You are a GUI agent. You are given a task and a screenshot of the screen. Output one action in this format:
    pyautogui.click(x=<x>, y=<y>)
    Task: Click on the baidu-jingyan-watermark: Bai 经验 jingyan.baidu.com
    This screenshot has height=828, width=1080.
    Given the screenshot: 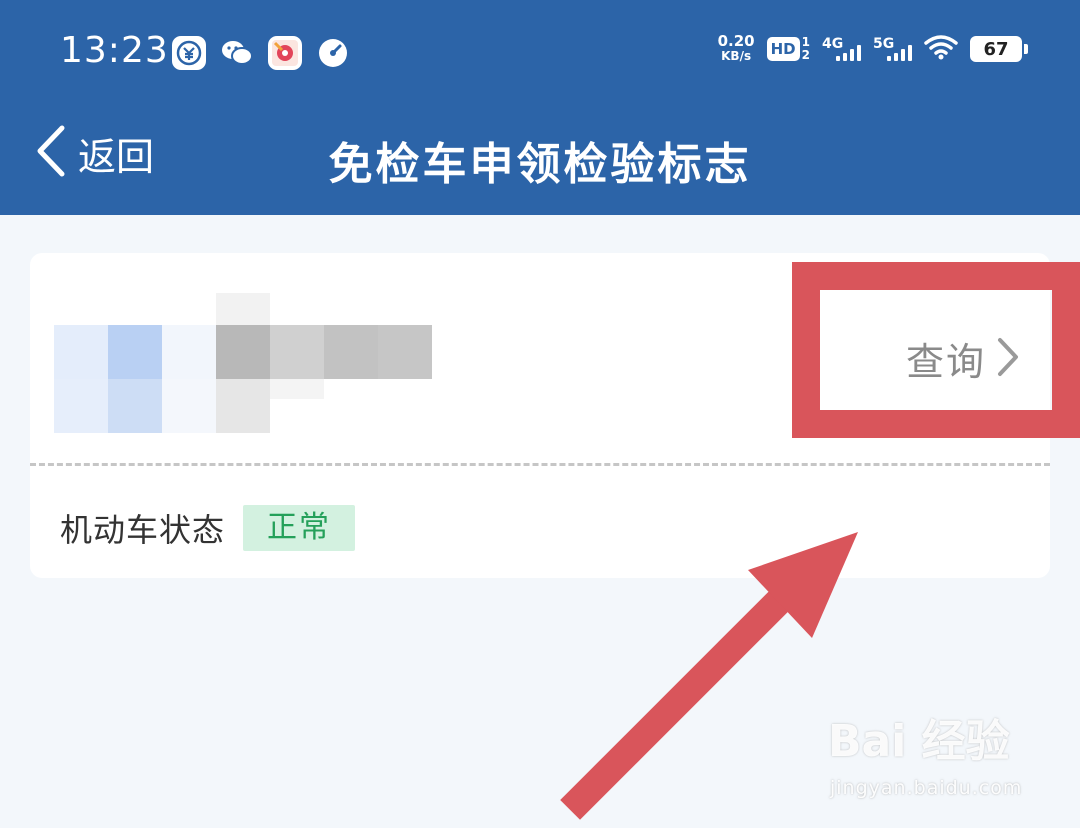 What is the action you would take?
    pyautogui.click(x=933, y=760)
    